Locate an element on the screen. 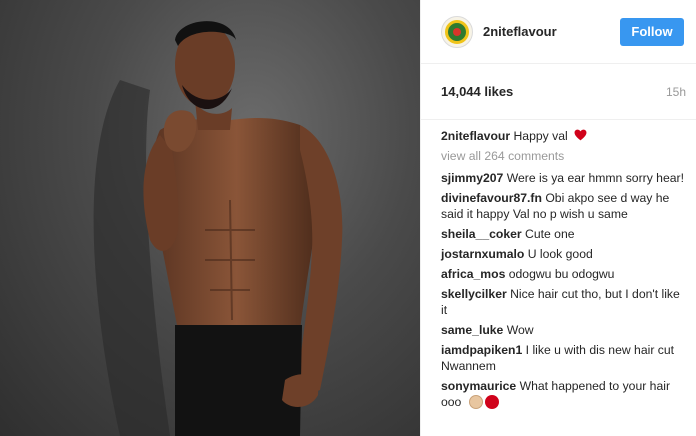 This screenshot has height=436, width=696. comment-username: skellycilker is located at coordinates (474, 294).